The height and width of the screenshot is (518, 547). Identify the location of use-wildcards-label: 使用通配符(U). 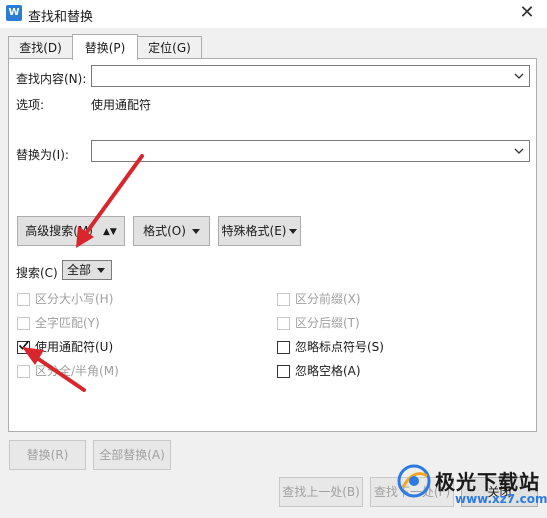
(74, 347).